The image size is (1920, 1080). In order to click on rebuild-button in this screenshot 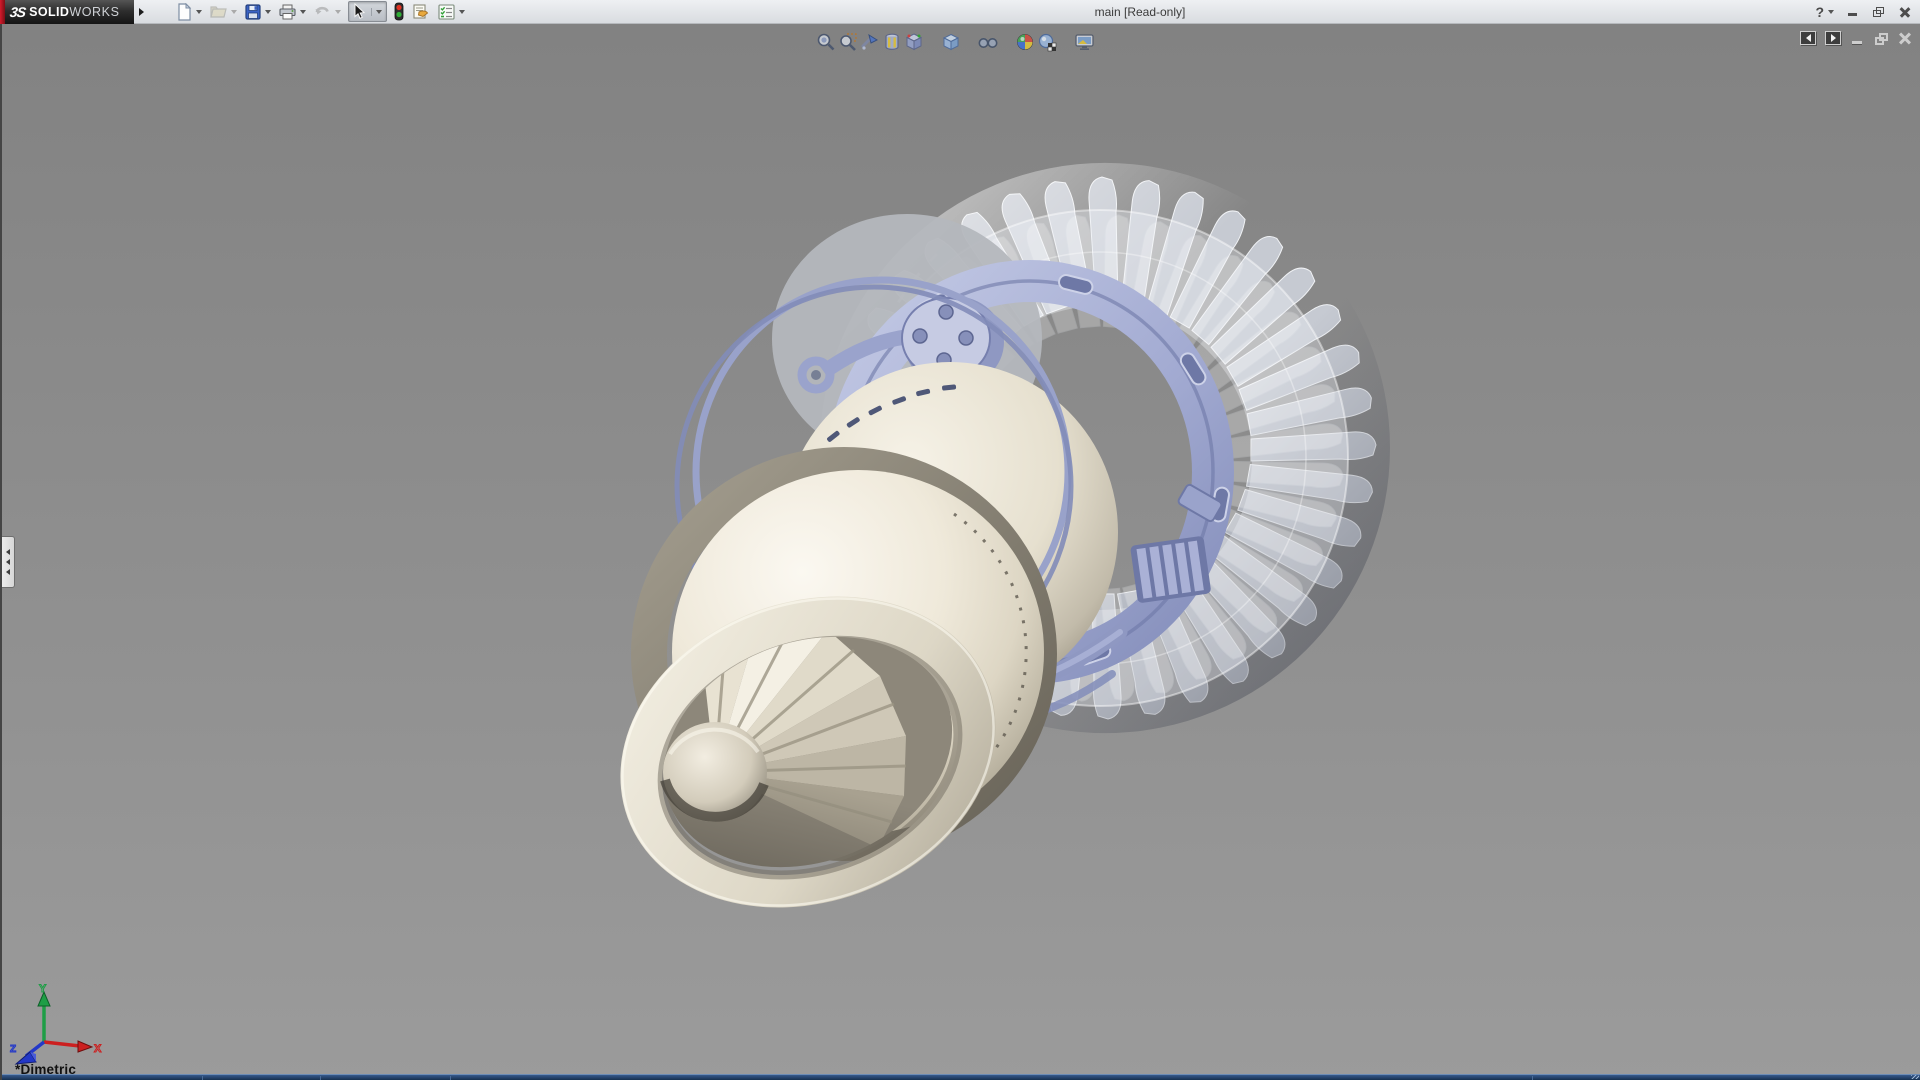, I will do `click(399, 11)`.